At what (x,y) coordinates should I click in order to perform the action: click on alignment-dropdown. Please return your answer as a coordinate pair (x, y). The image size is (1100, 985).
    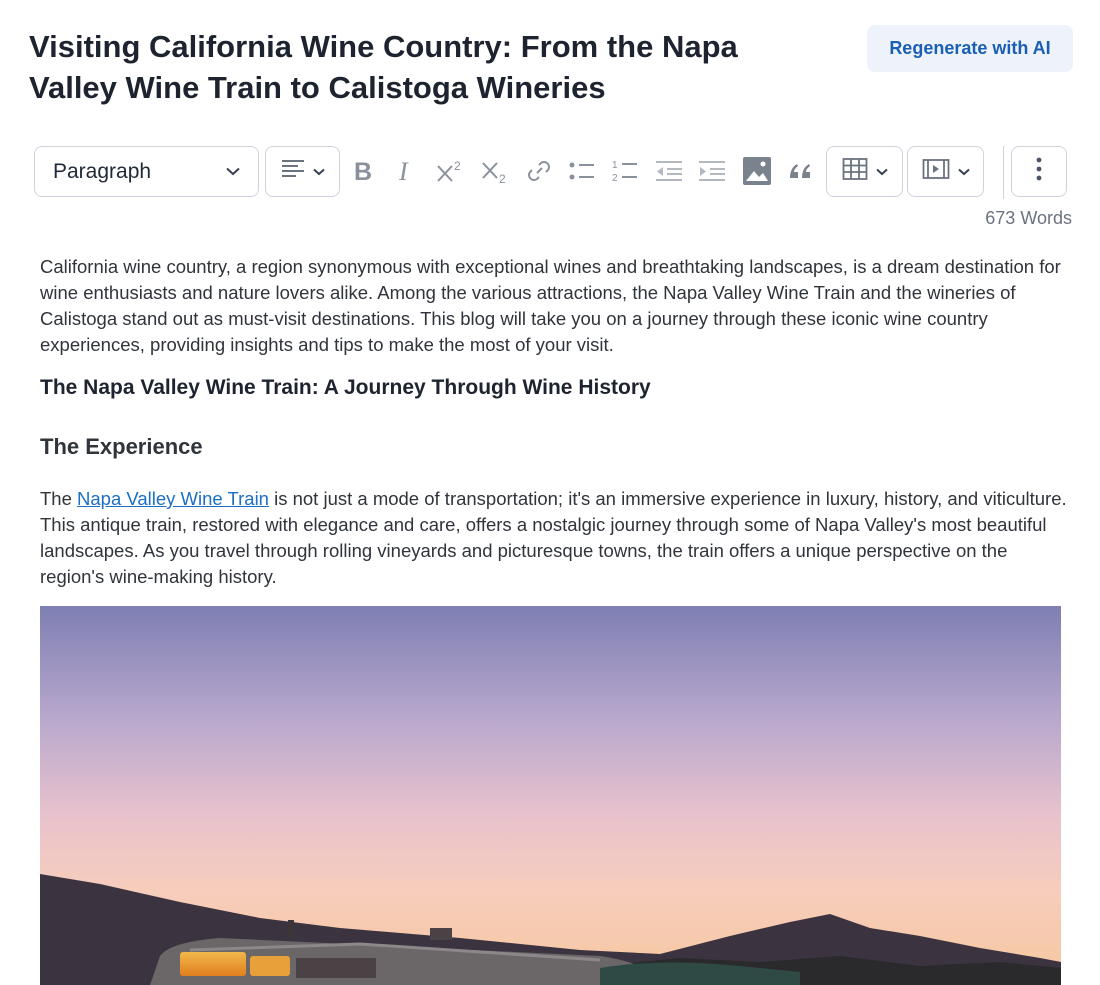
    Looking at the image, I should click on (302, 171).